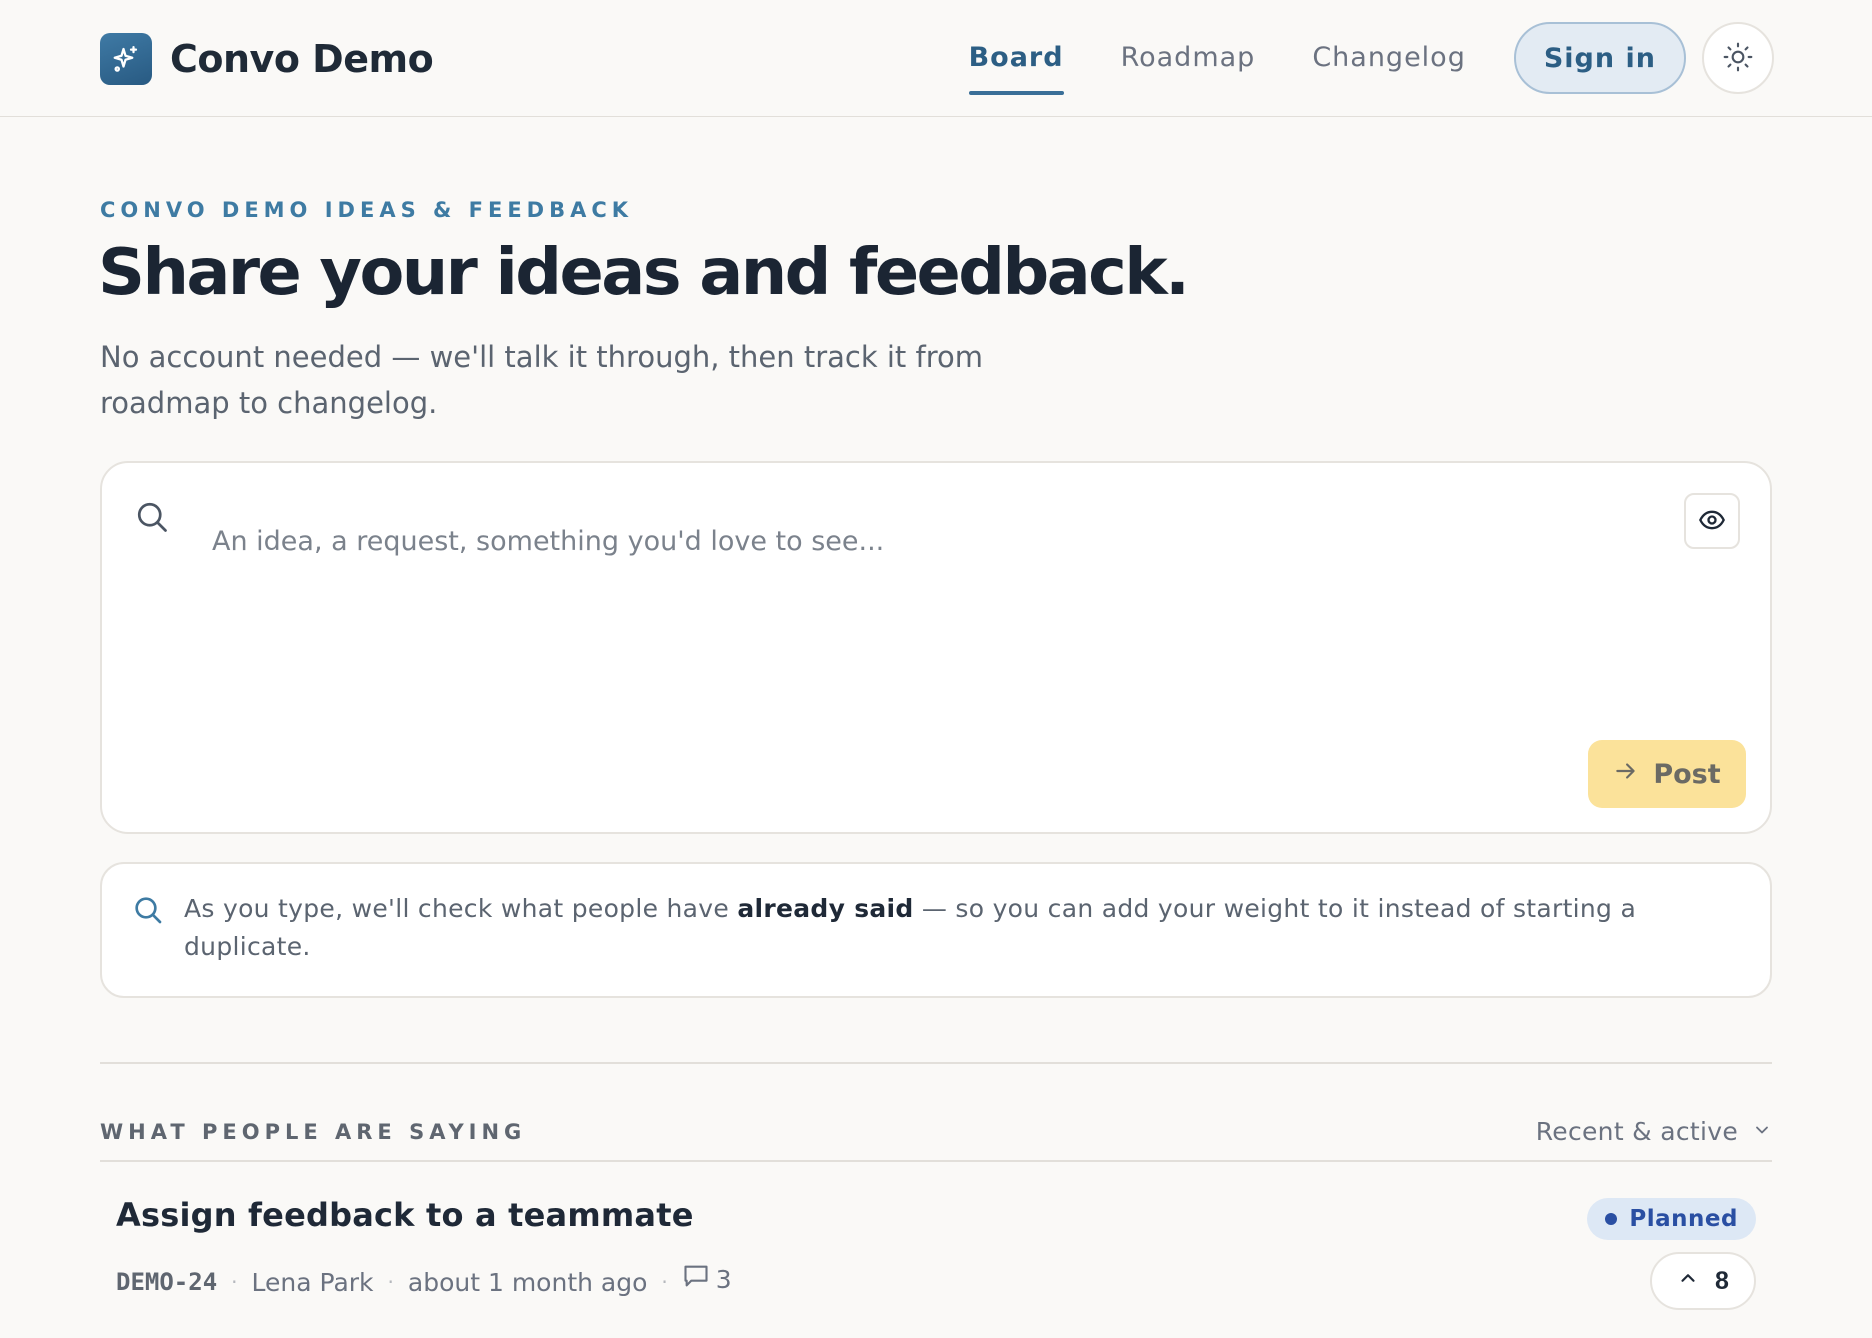 The width and height of the screenshot is (1872, 1338). What do you see at coordinates (1683, 1219) in the screenshot?
I see `status-label: Planned` at bounding box center [1683, 1219].